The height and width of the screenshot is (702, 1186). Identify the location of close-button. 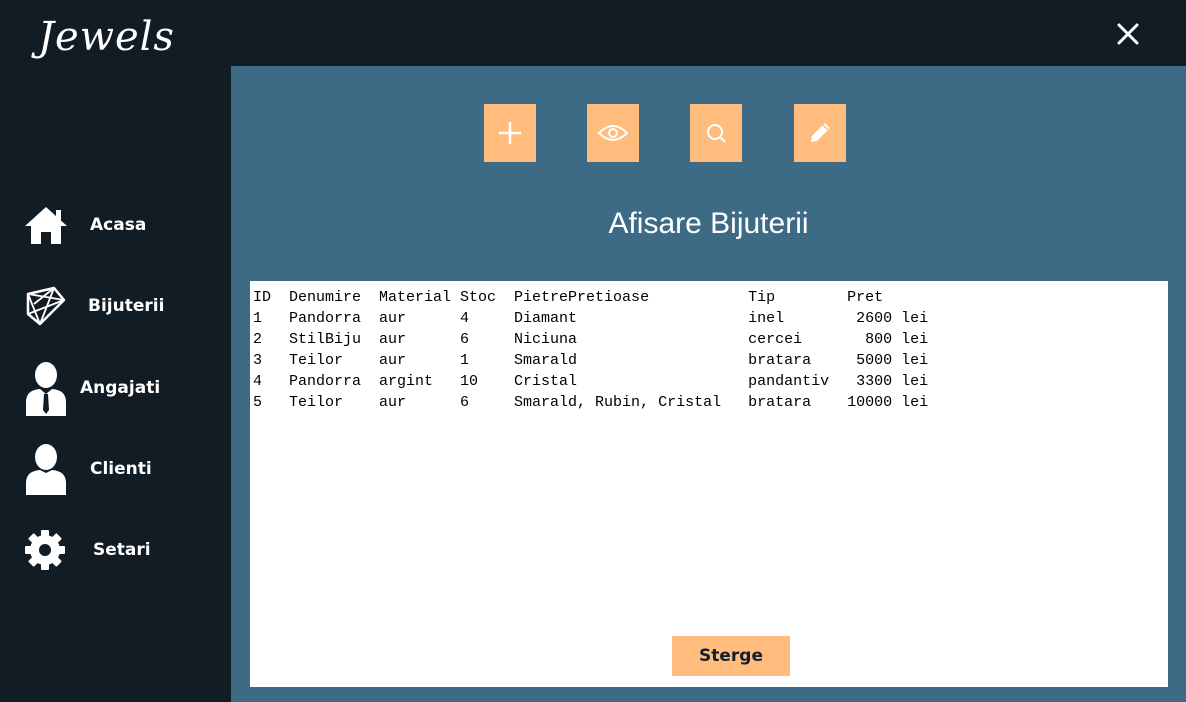
(1128, 34).